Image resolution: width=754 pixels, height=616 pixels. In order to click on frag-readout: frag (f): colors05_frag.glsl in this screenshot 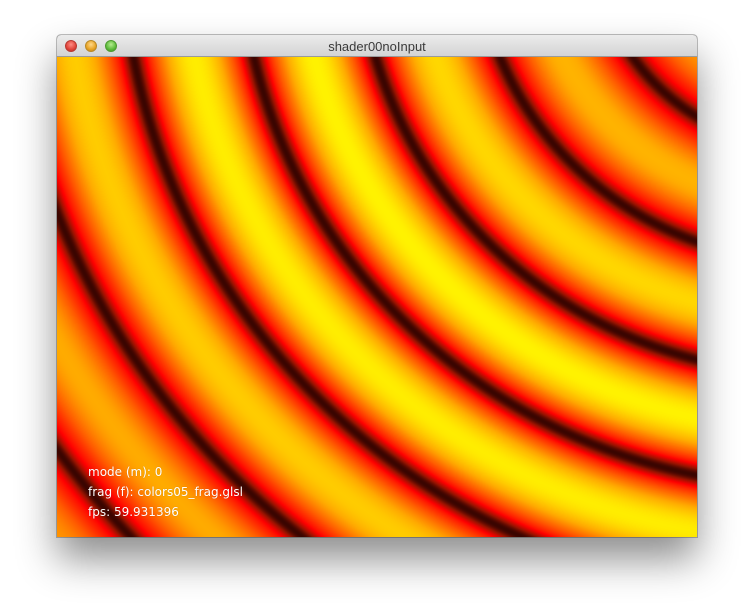, I will do `click(165, 492)`.